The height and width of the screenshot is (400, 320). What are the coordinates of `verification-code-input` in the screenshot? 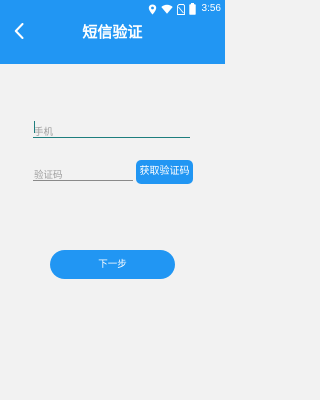 It's located at (83, 175).